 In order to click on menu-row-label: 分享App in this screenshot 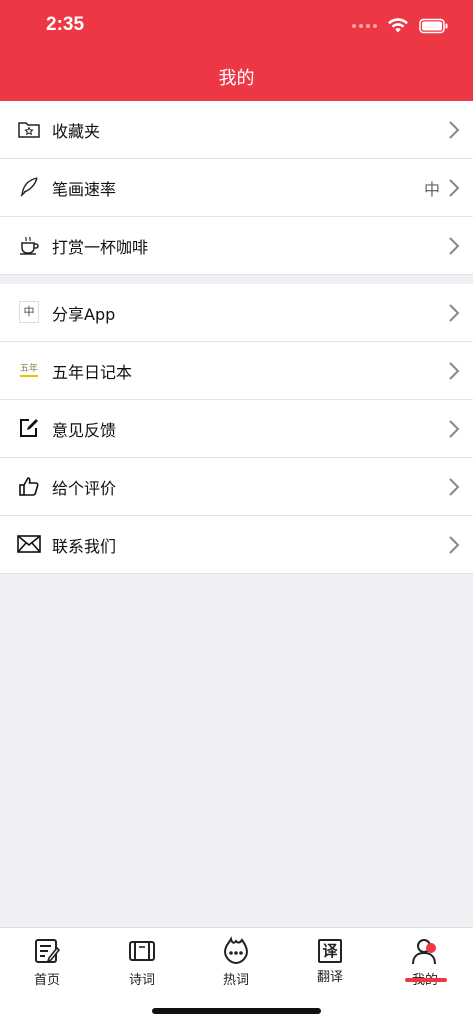, I will do `click(84, 314)`.